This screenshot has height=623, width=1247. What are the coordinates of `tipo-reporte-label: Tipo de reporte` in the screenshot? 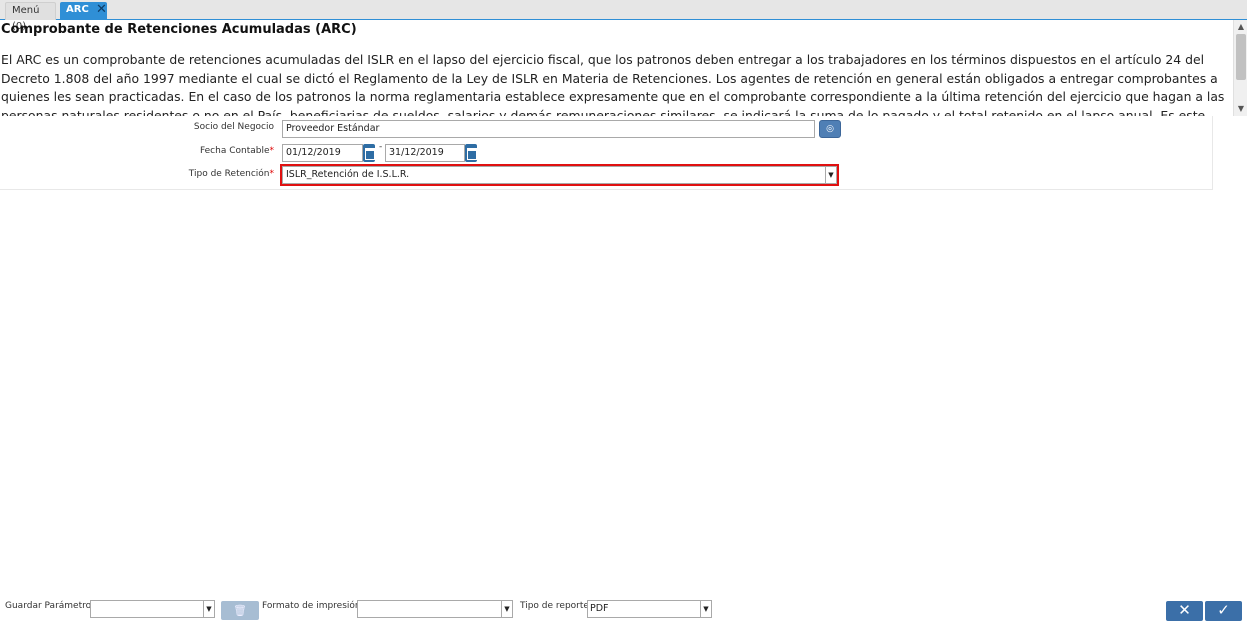 It's located at (554, 606).